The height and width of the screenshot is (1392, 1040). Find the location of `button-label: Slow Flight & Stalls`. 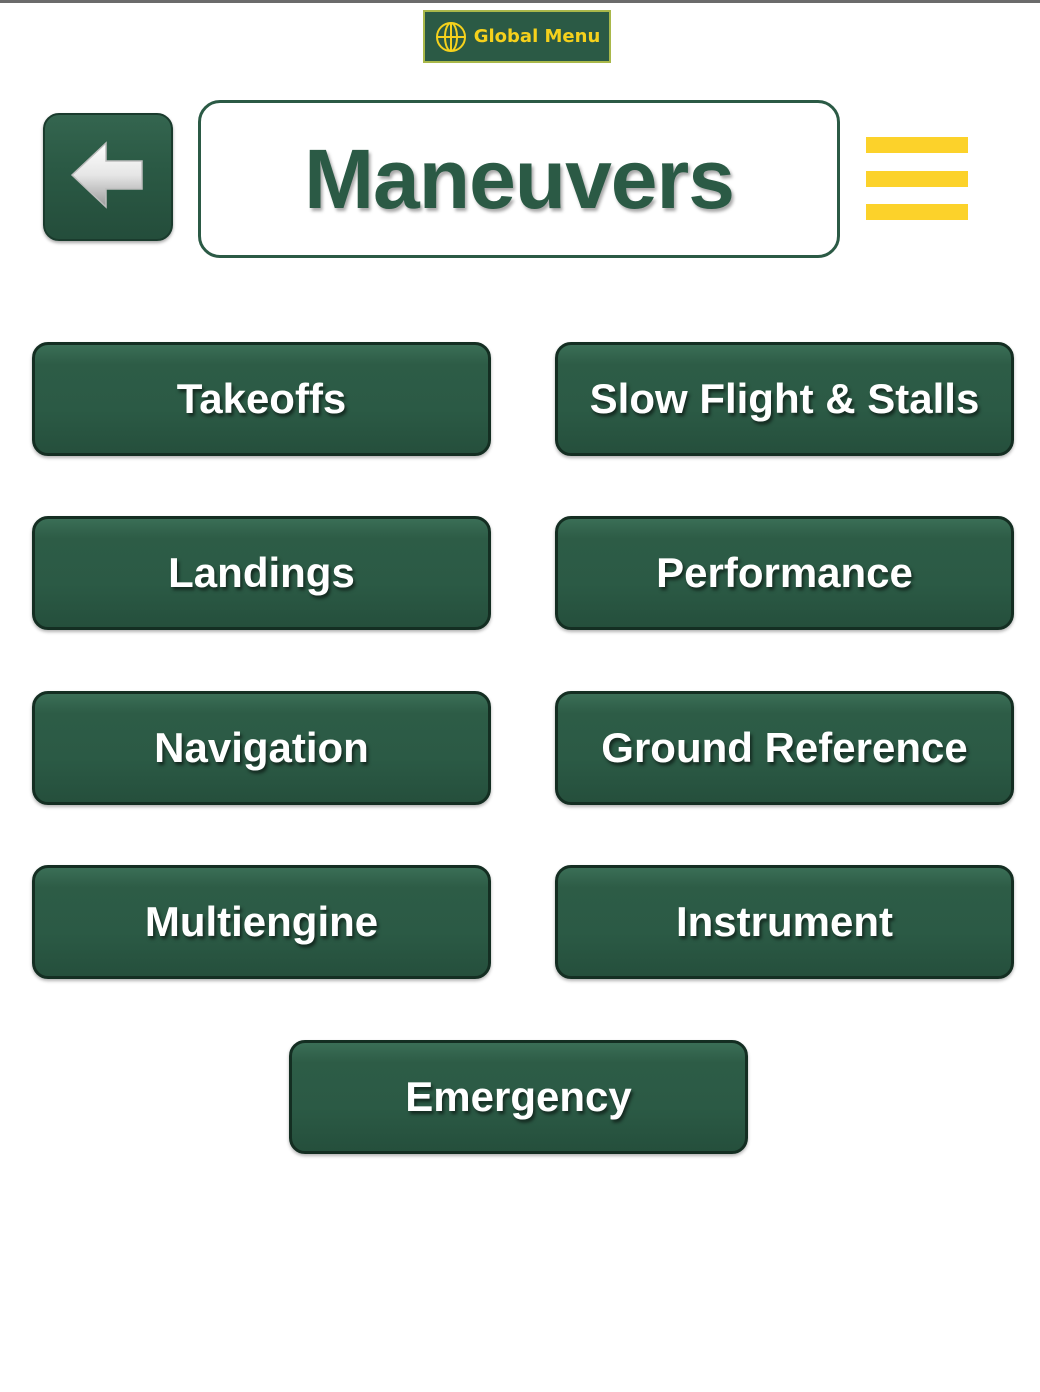

button-label: Slow Flight & Stalls is located at coordinates (784, 398).